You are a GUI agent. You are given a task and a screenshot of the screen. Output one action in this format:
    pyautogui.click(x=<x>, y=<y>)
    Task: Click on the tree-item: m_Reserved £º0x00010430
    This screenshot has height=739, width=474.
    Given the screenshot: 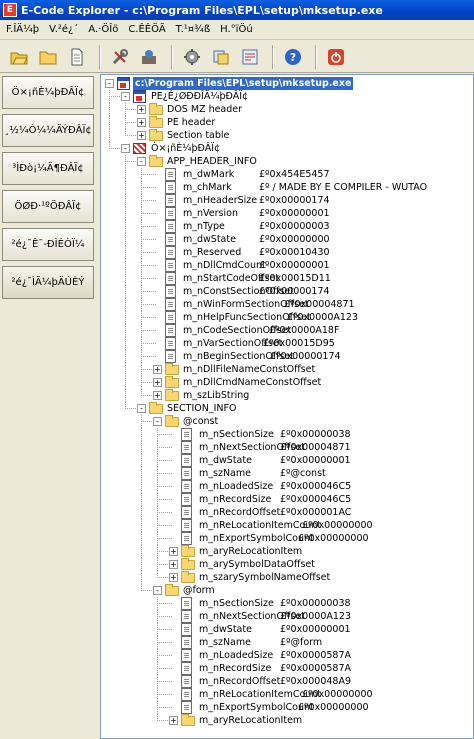 What is the action you would take?
    pyautogui.click(x=287, y=252)
    